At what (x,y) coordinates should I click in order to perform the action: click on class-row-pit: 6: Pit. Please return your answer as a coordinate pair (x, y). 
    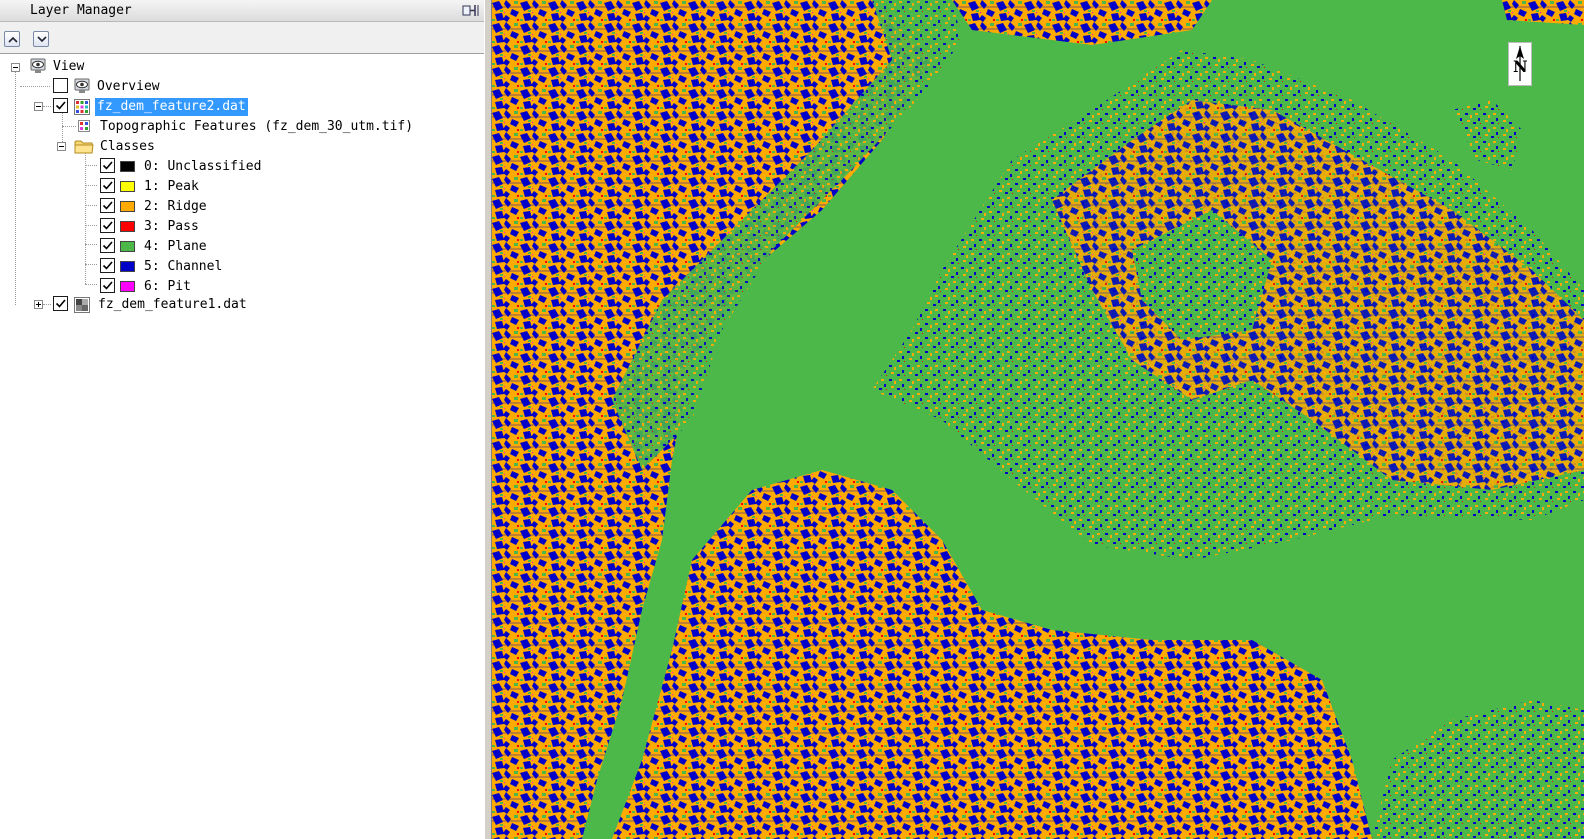
    Looking at the image, I should click on (243, 287).